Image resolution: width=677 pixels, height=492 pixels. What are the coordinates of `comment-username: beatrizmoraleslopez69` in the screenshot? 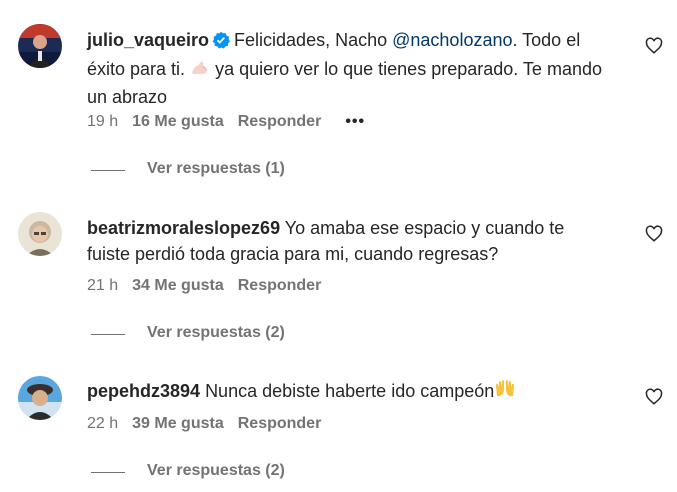 It's located at (183, 228).